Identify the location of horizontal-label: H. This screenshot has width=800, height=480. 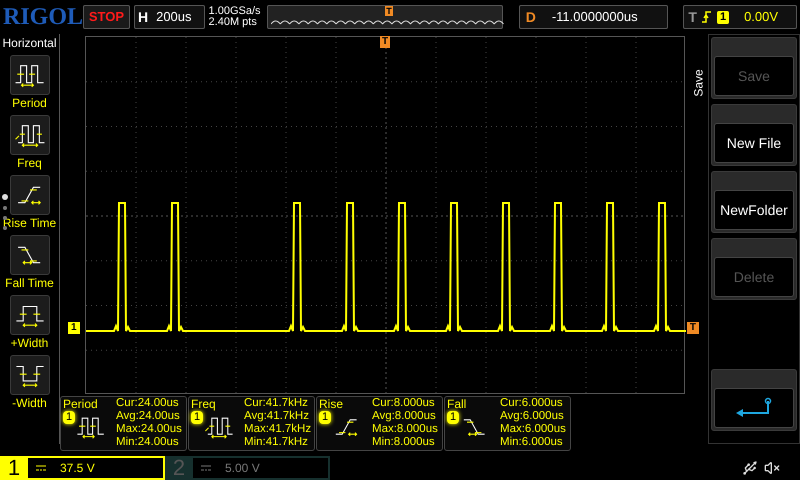
(143, 17).